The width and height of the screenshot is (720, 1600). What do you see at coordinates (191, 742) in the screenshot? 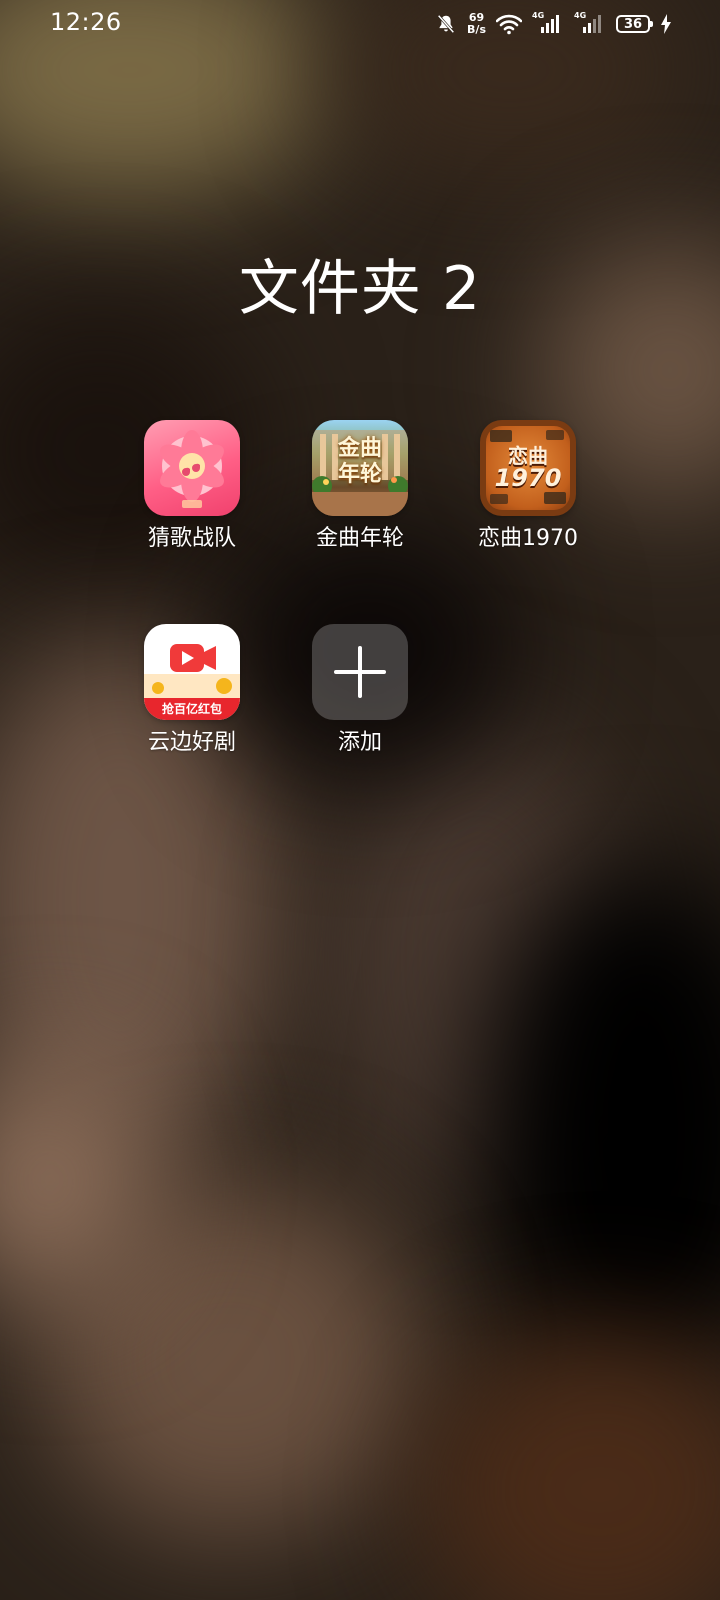
I see `app-label: 云边好剧` at bounding box center [191, 742].